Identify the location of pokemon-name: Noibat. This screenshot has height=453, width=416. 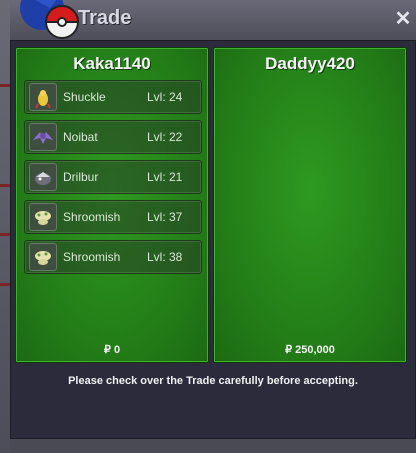
(80, 137).